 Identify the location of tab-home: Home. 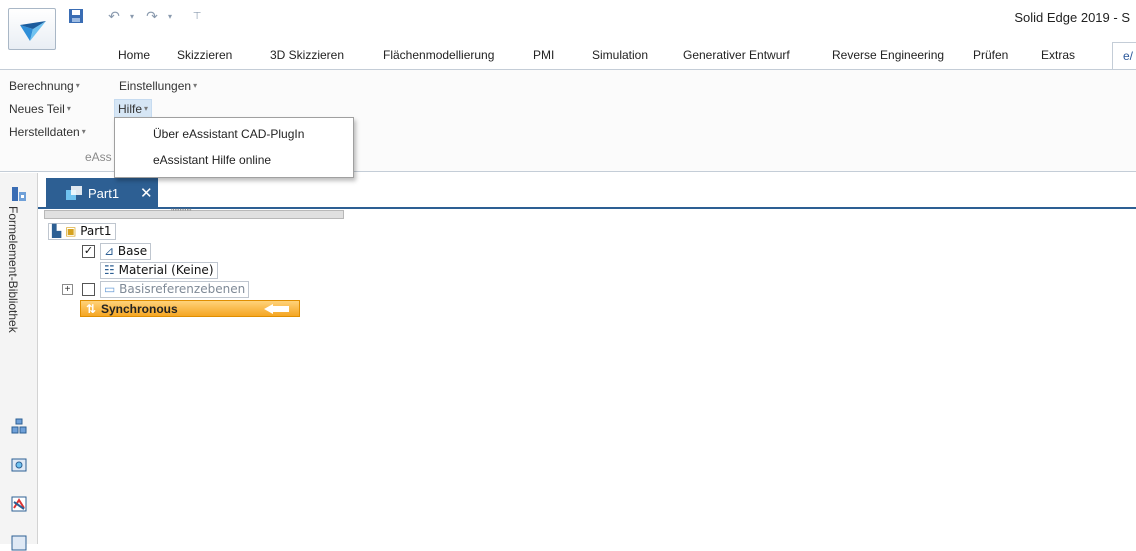
(134, 55).